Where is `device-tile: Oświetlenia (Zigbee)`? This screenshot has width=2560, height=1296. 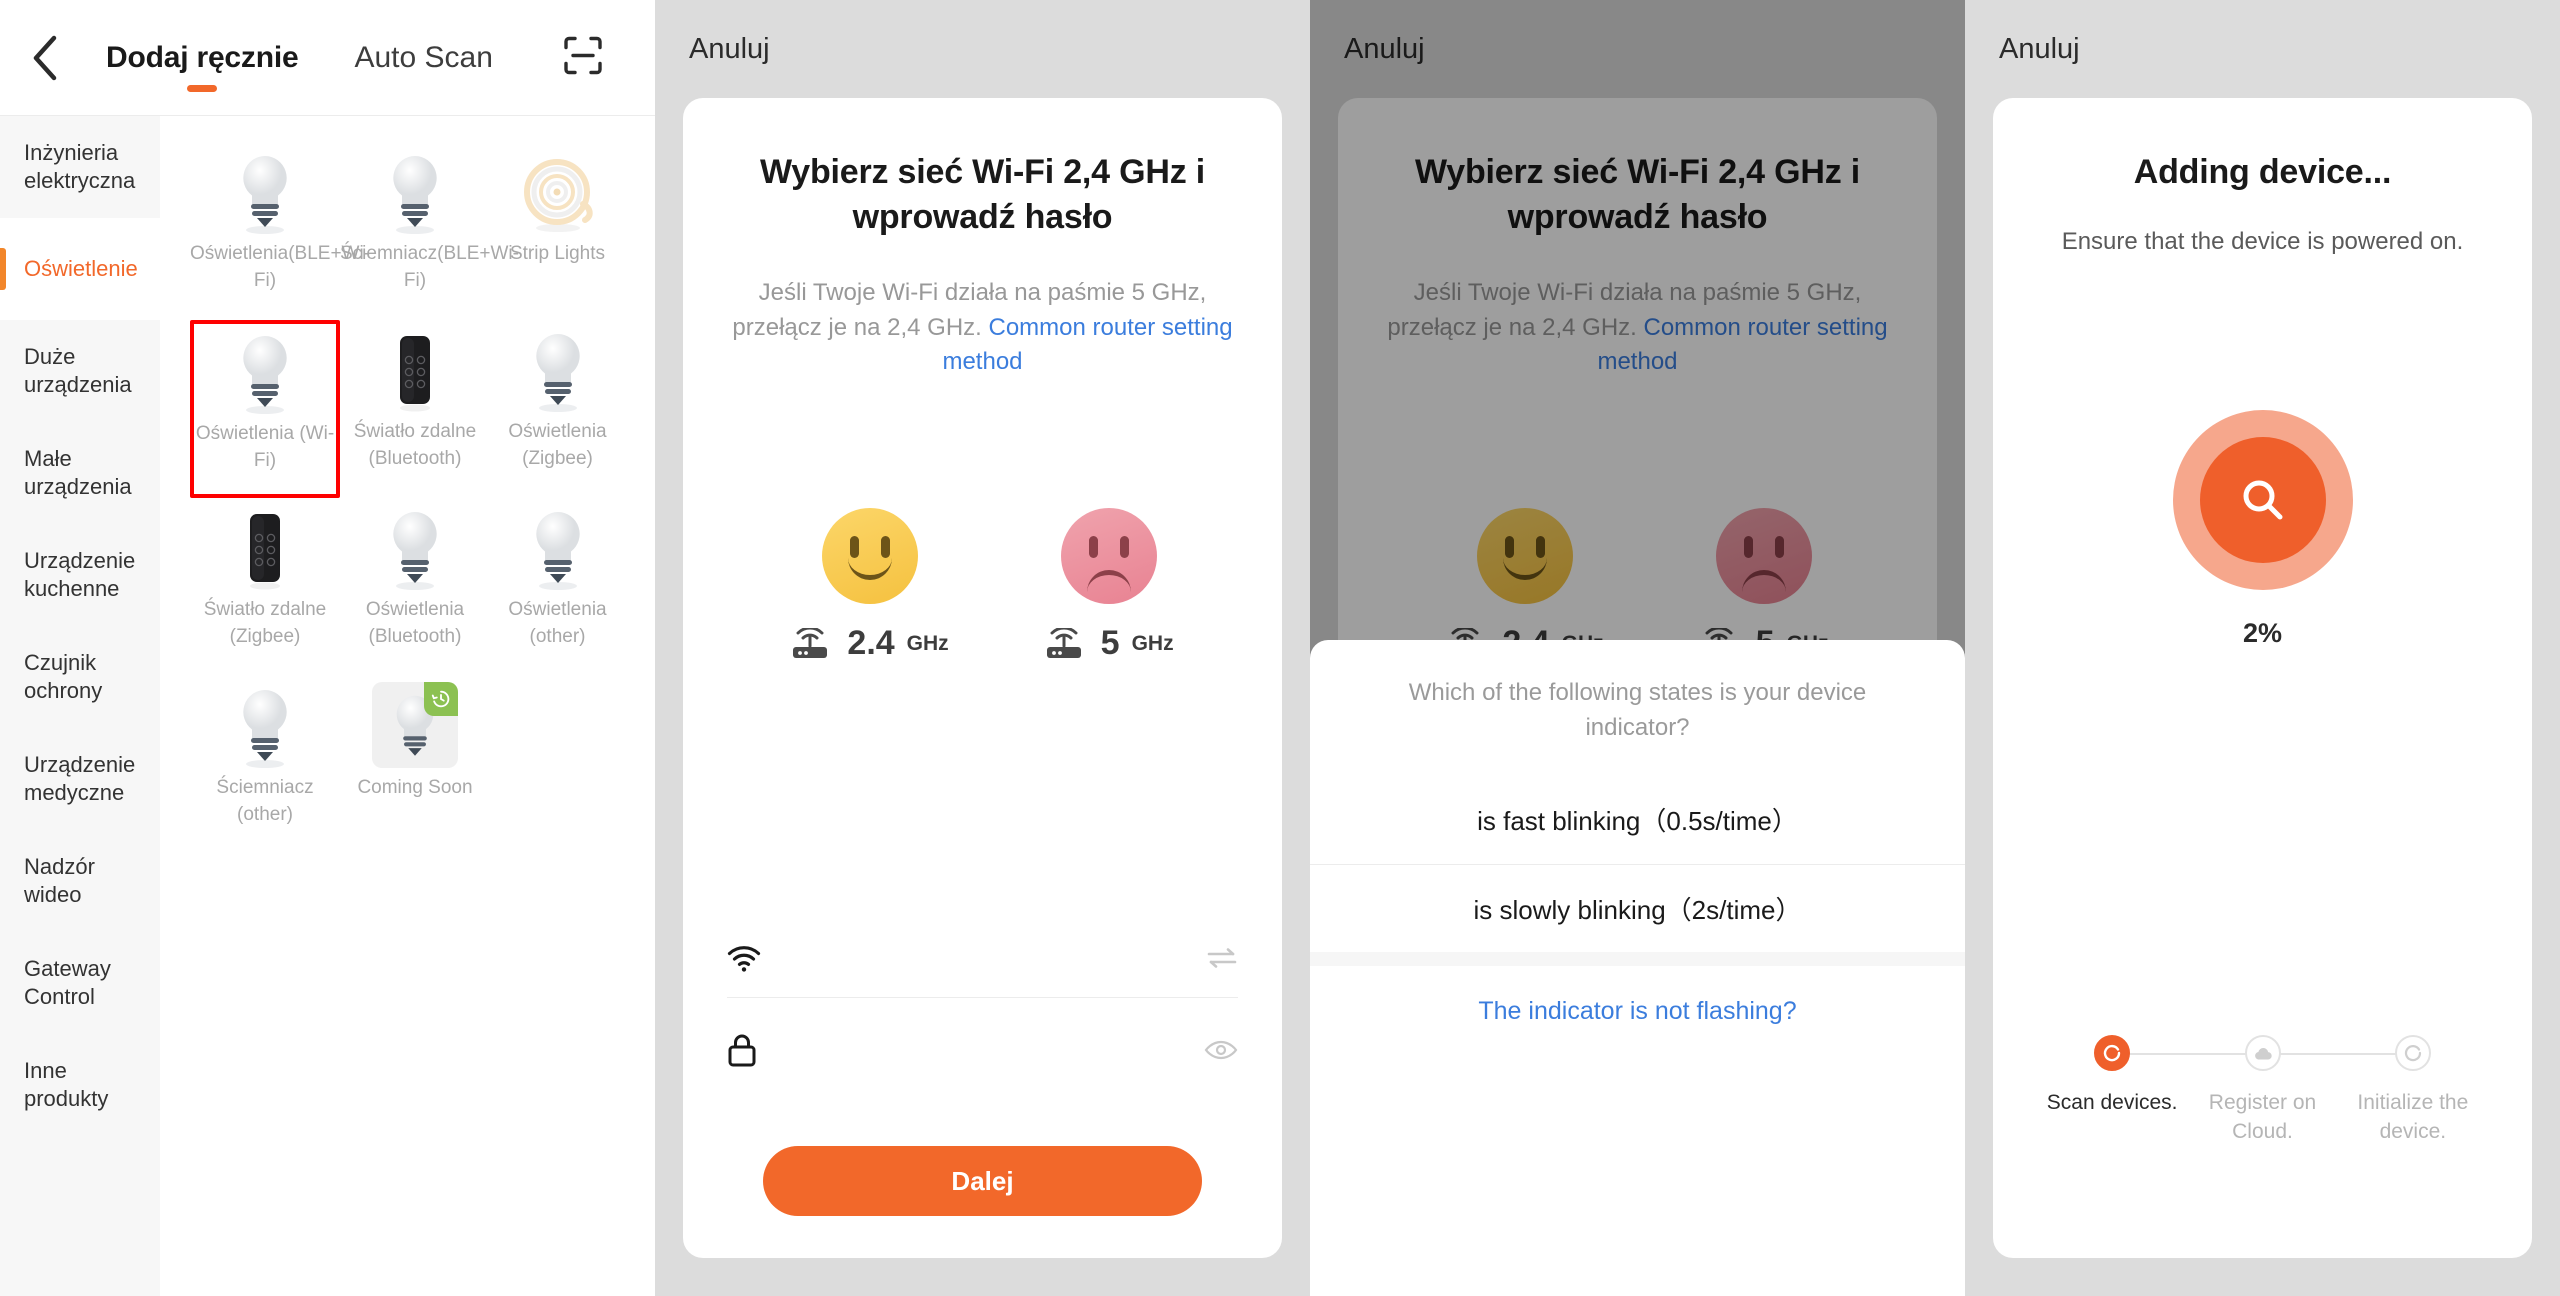 device-tile: Oświetlenia (Zigbee) is located at coordinates (557, 409).